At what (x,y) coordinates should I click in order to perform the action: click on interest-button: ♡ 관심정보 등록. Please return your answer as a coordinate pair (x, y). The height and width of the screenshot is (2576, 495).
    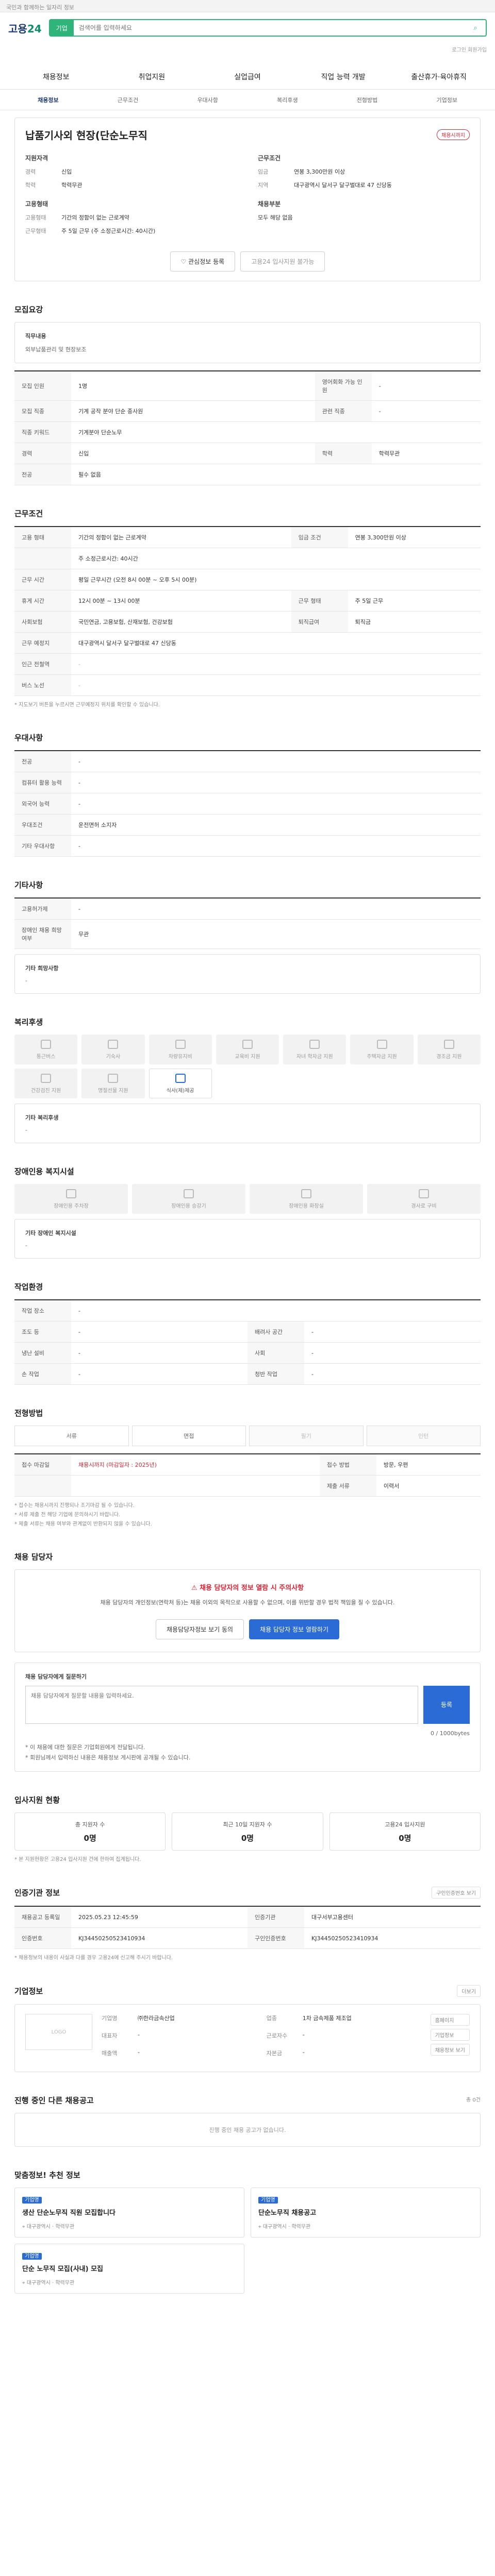
    Looking at the image, I should click on (203, 261).